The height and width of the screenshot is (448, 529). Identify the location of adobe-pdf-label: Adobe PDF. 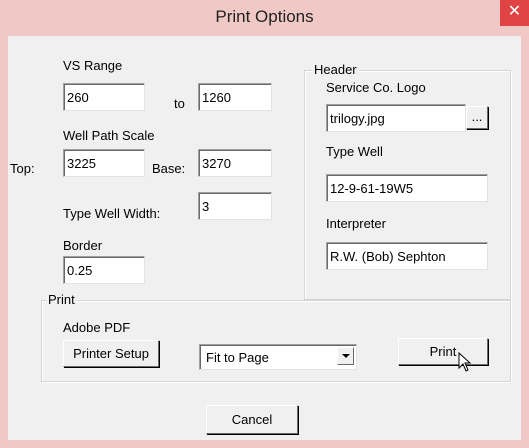
(97, 327).